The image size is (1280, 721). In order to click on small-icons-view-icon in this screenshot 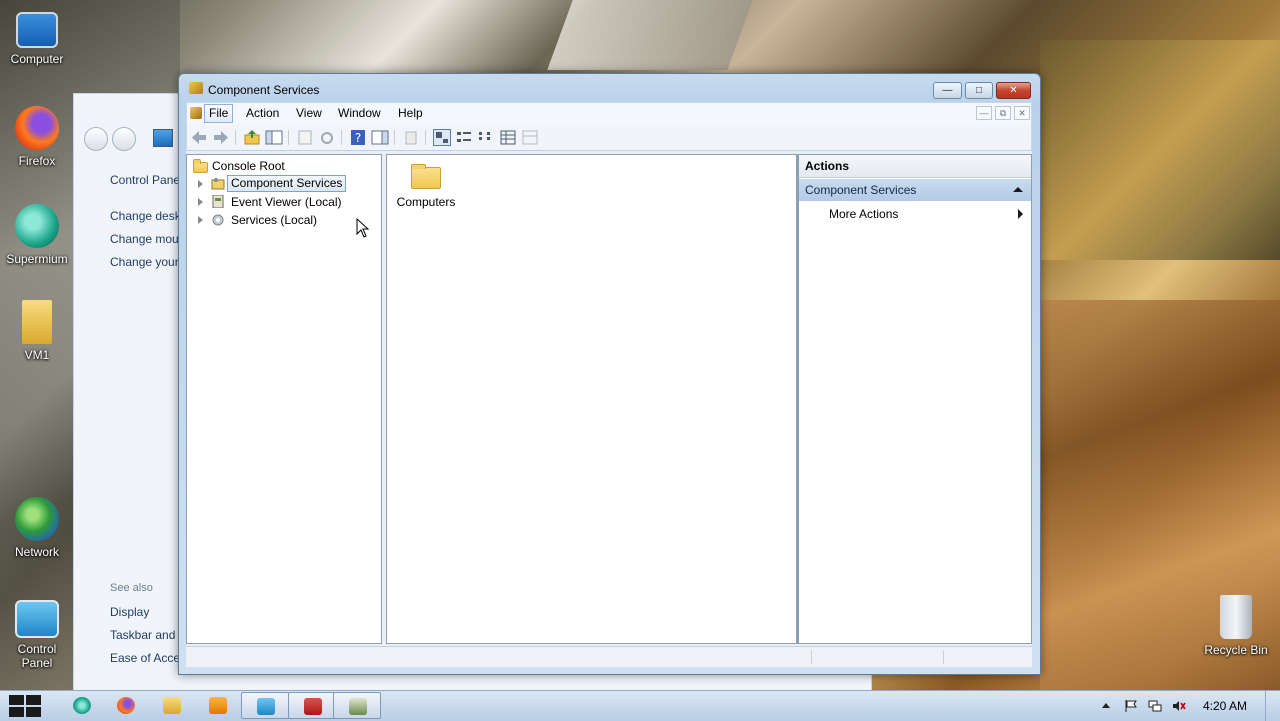, I will do `click(464, 137)`.